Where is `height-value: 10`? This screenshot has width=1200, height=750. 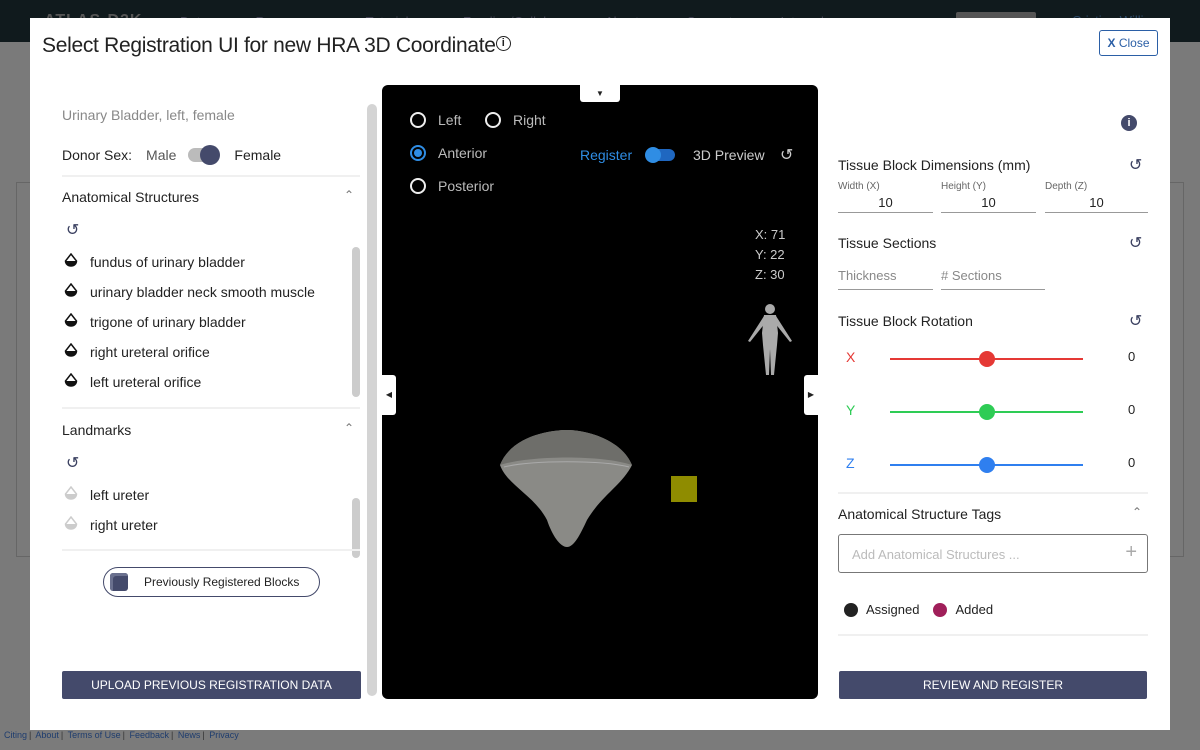
height-value: 10 is located at coordinates (988, 203).